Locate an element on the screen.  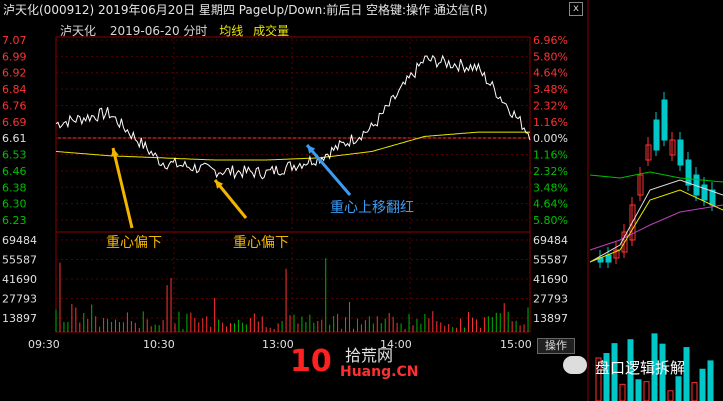
watermark-number: 10 is located at coordinates (311, 361).